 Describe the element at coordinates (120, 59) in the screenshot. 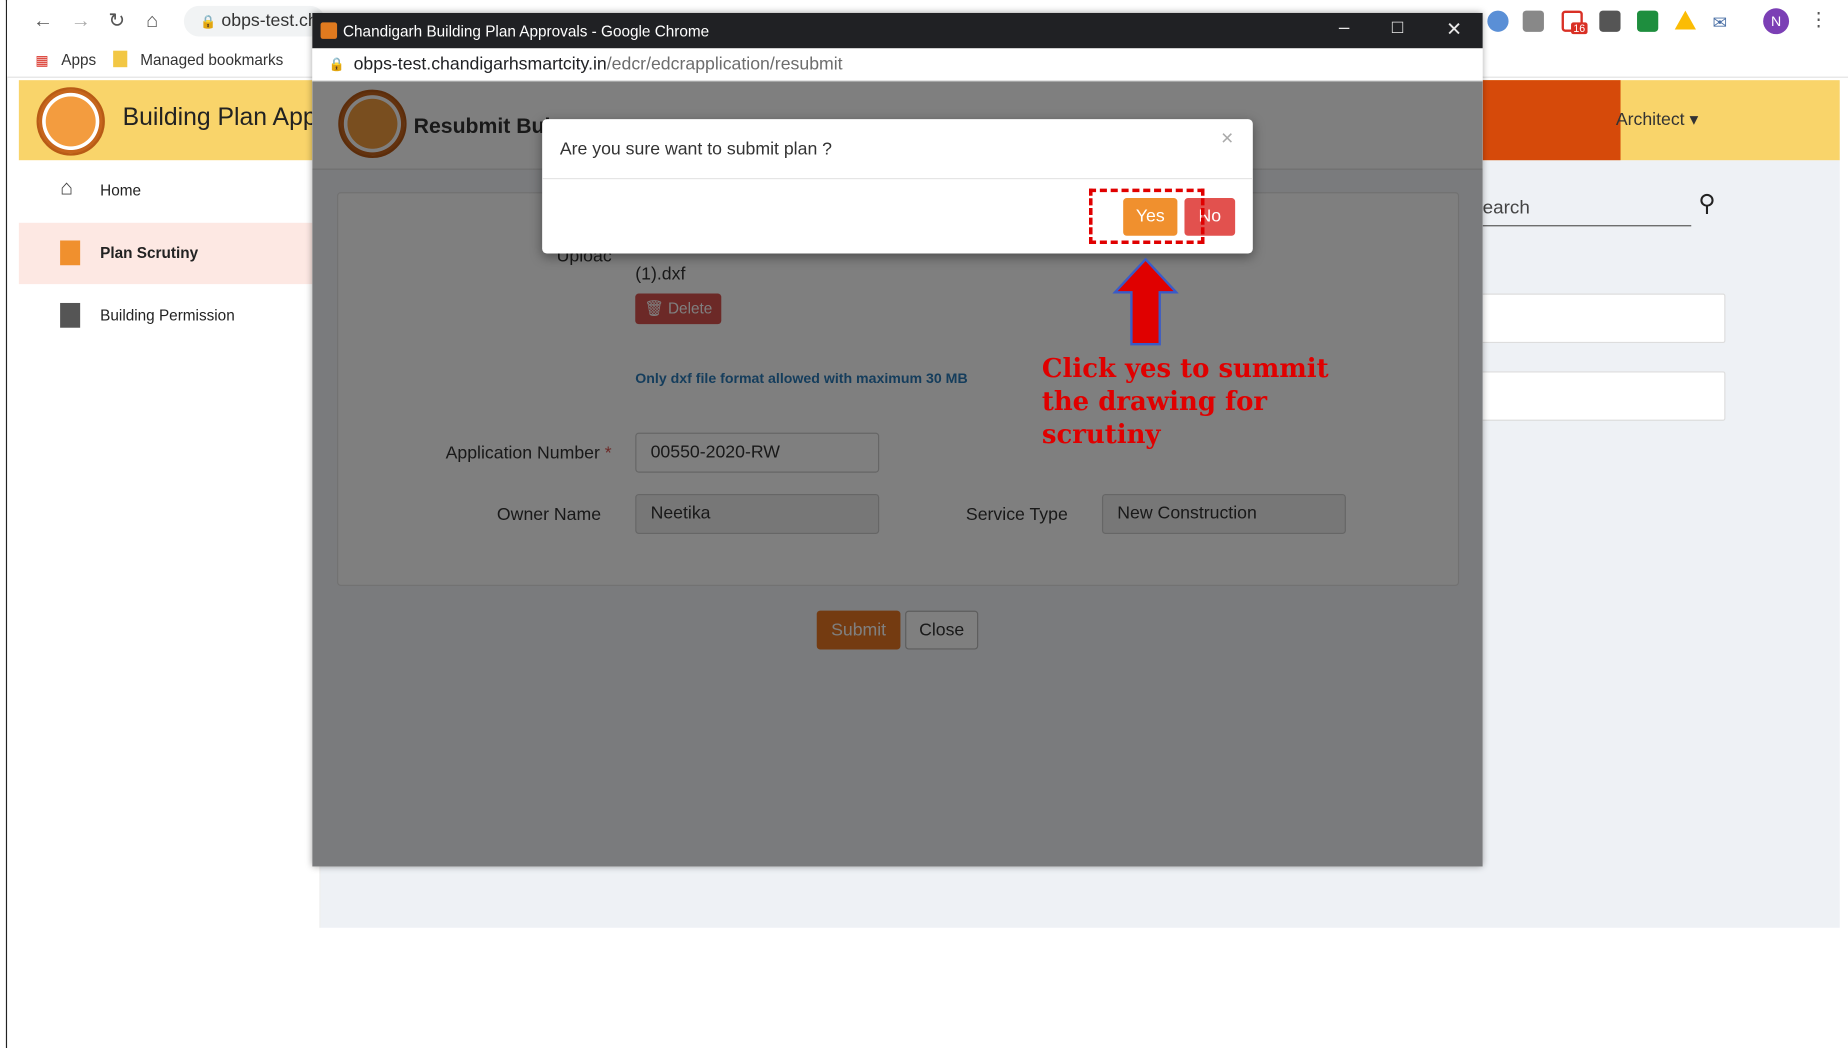

I see `folder-icon` at that location.